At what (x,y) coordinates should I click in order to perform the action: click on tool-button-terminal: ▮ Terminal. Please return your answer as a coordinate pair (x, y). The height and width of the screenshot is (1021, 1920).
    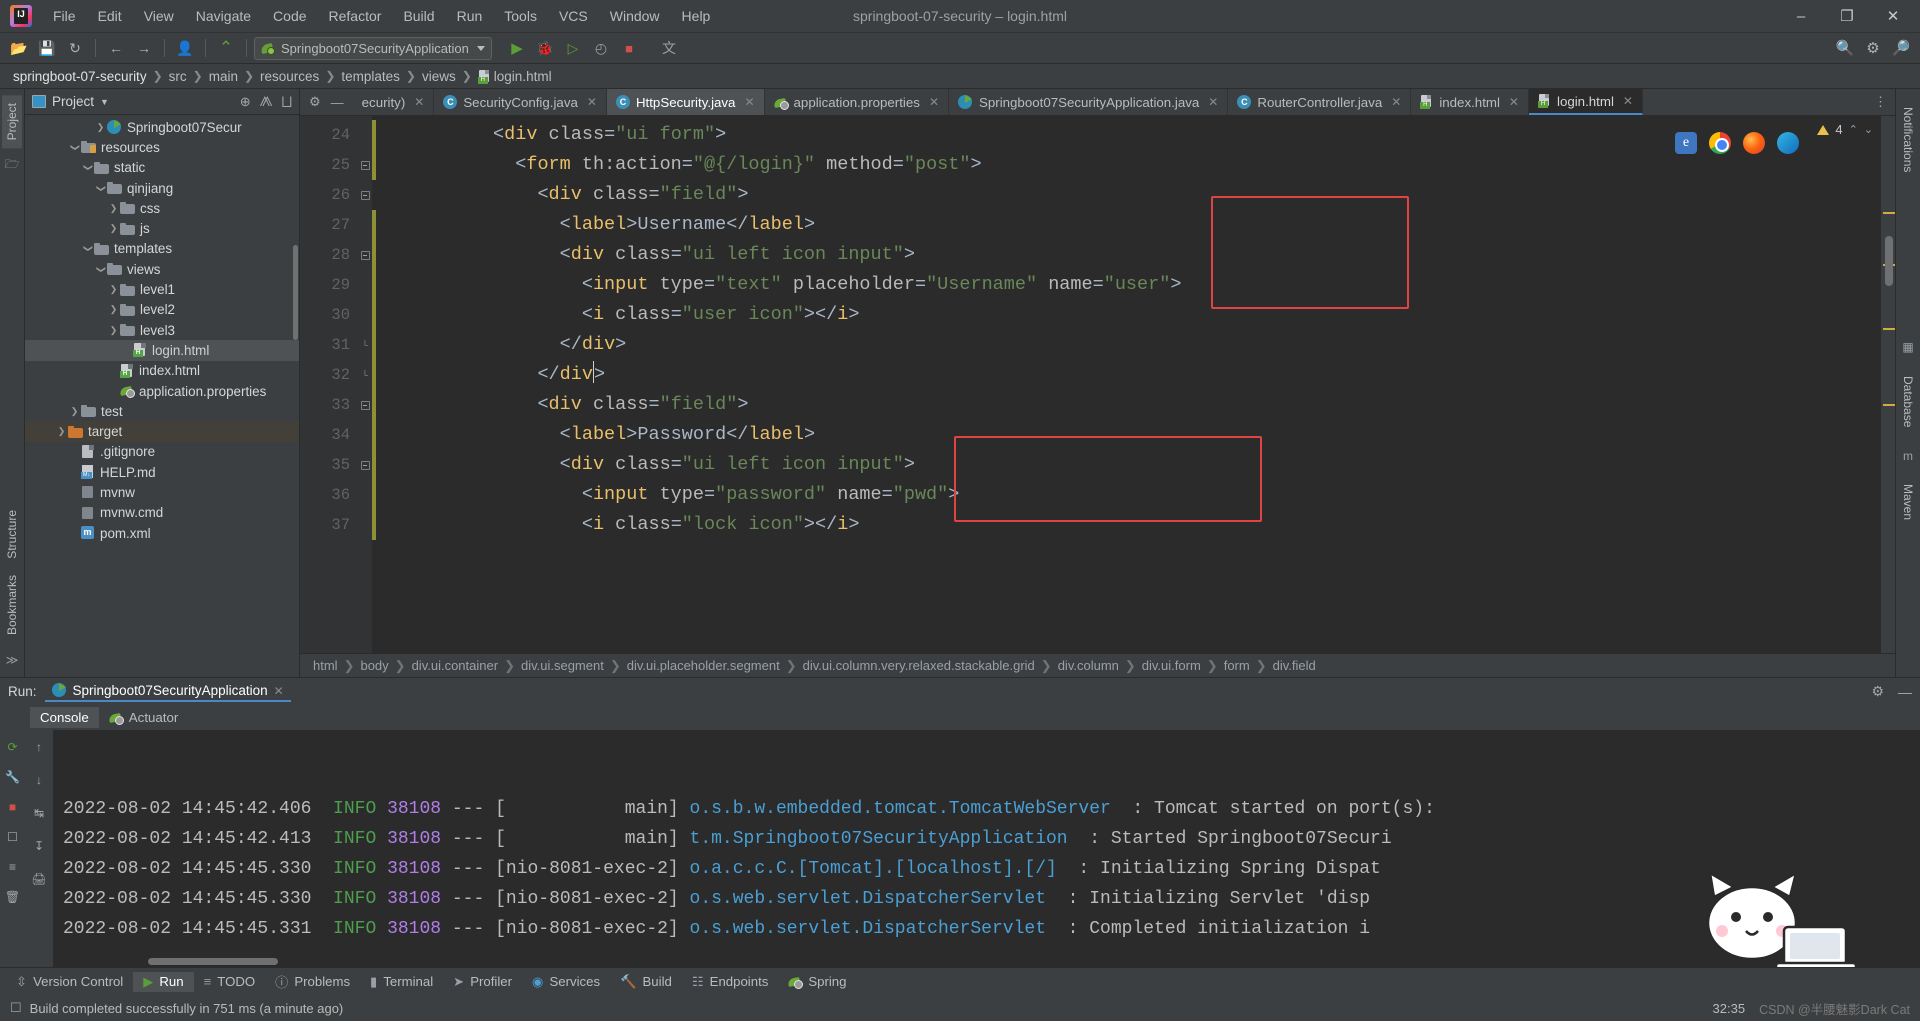
    Looking at the image, I should click on (401, 982).